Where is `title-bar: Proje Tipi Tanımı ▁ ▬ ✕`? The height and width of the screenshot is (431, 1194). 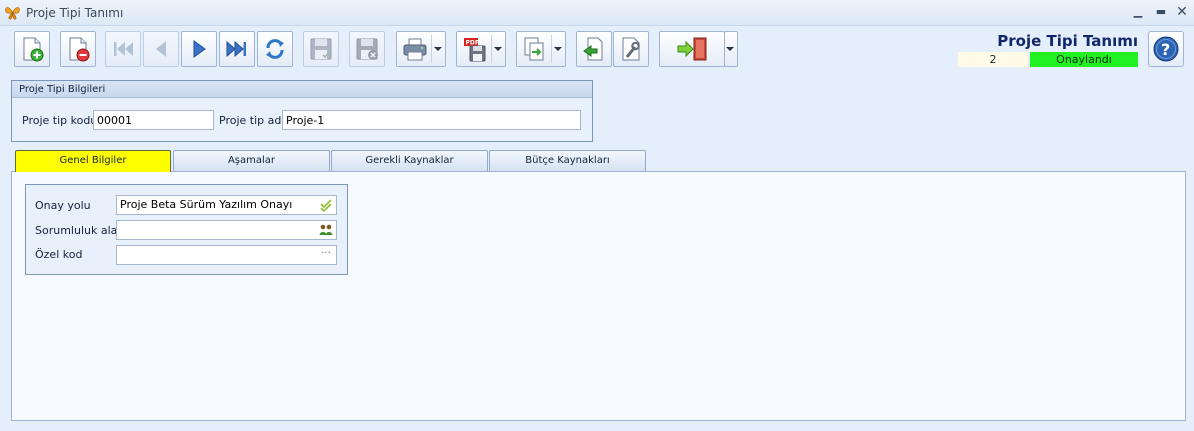 title-bar: Proje Tipi Tanımı ▁ ▬ ✕ is located at coordinates (597, 13).